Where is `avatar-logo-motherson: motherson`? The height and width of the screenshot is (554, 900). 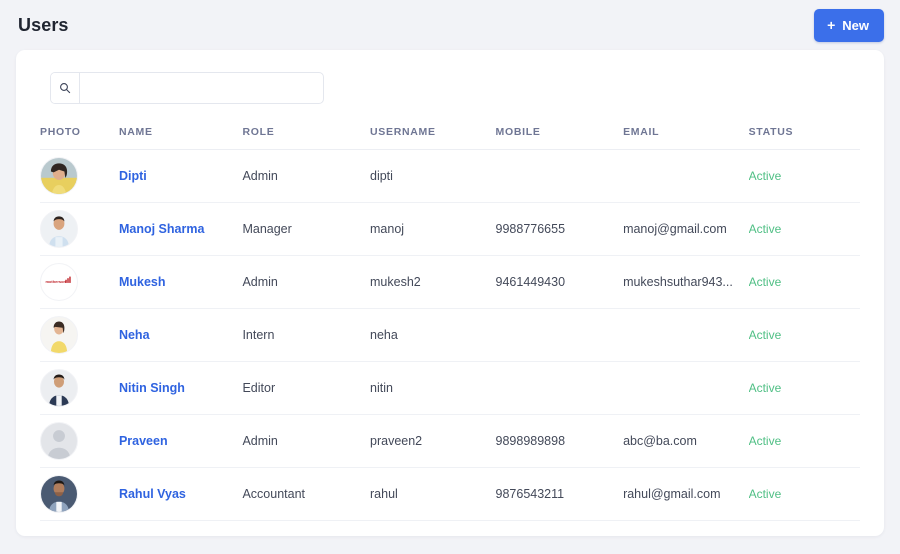 avatar-logo-motherson: motherson is located at coordinates (59, 282).